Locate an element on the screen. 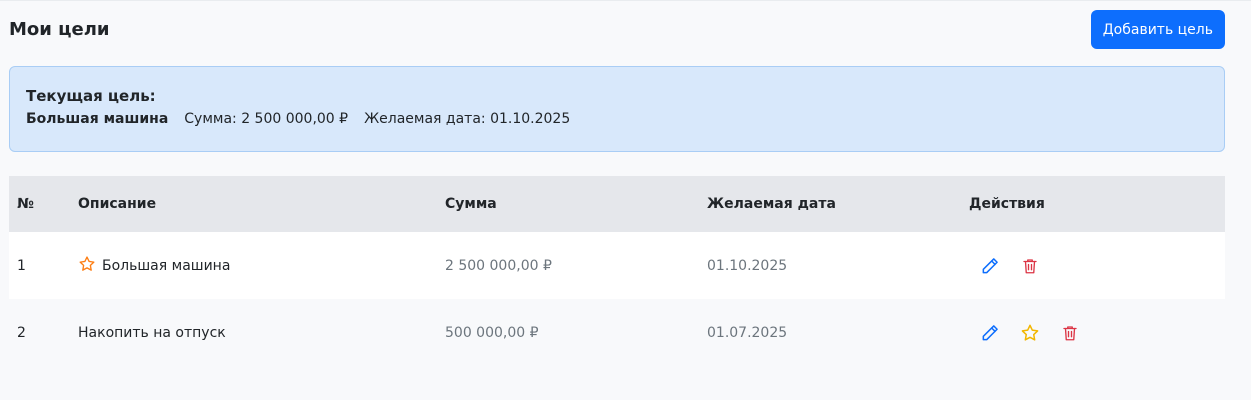 This screenshot has width=1251, height=400. table-header-row: № Описание Сумма Желаемая дата Действия is located at coordinates (617, 204).